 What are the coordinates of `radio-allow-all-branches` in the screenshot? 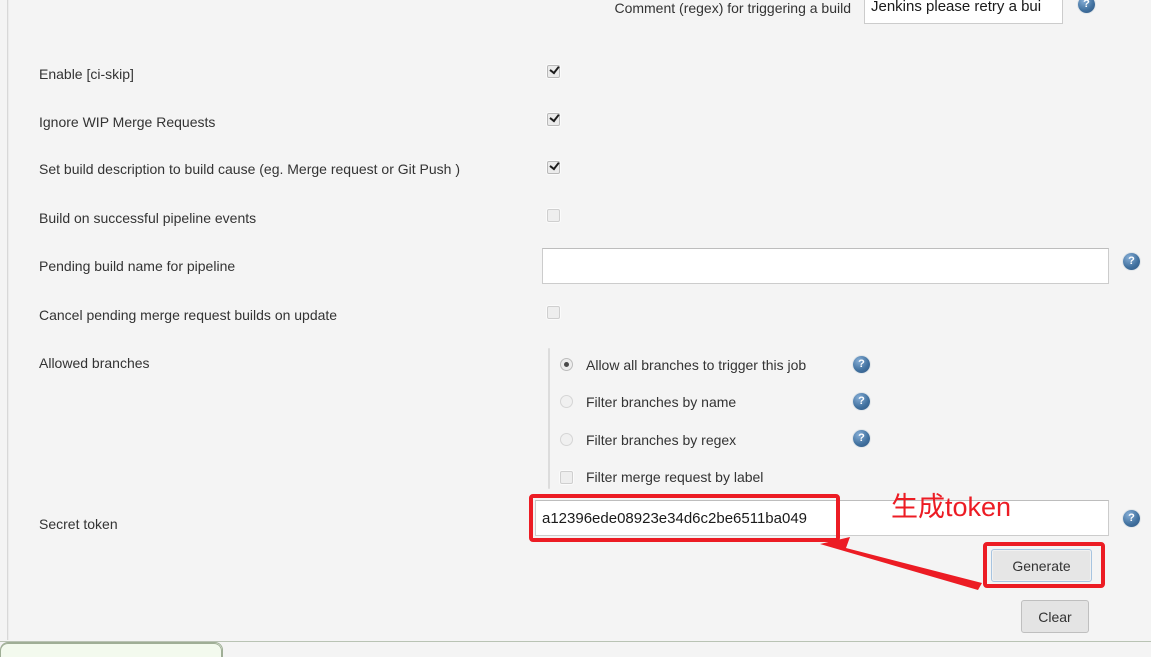 It's located at (566, 364).